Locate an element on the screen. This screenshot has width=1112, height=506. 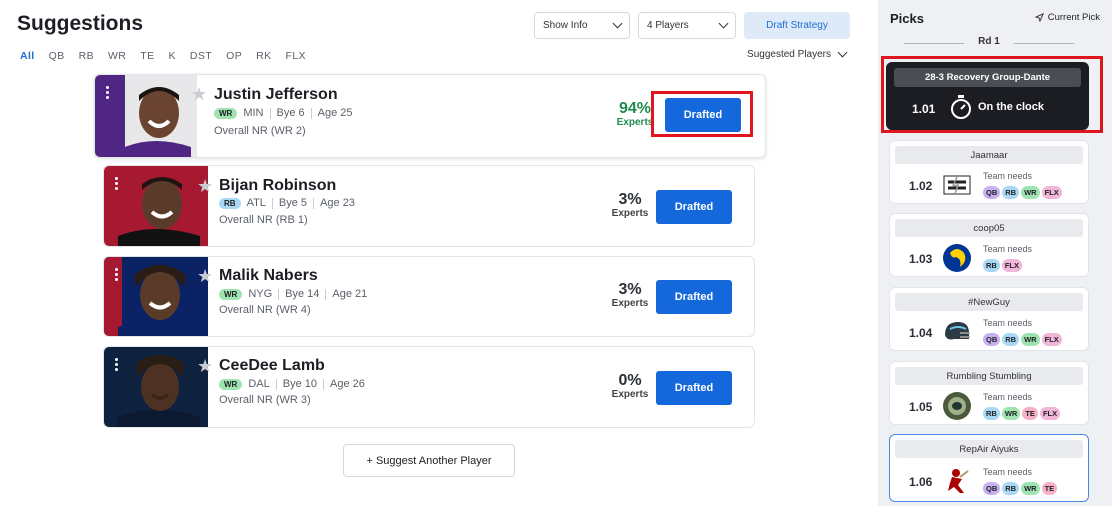
player-bye: Bye 6 is located at coordinates (290, 113).